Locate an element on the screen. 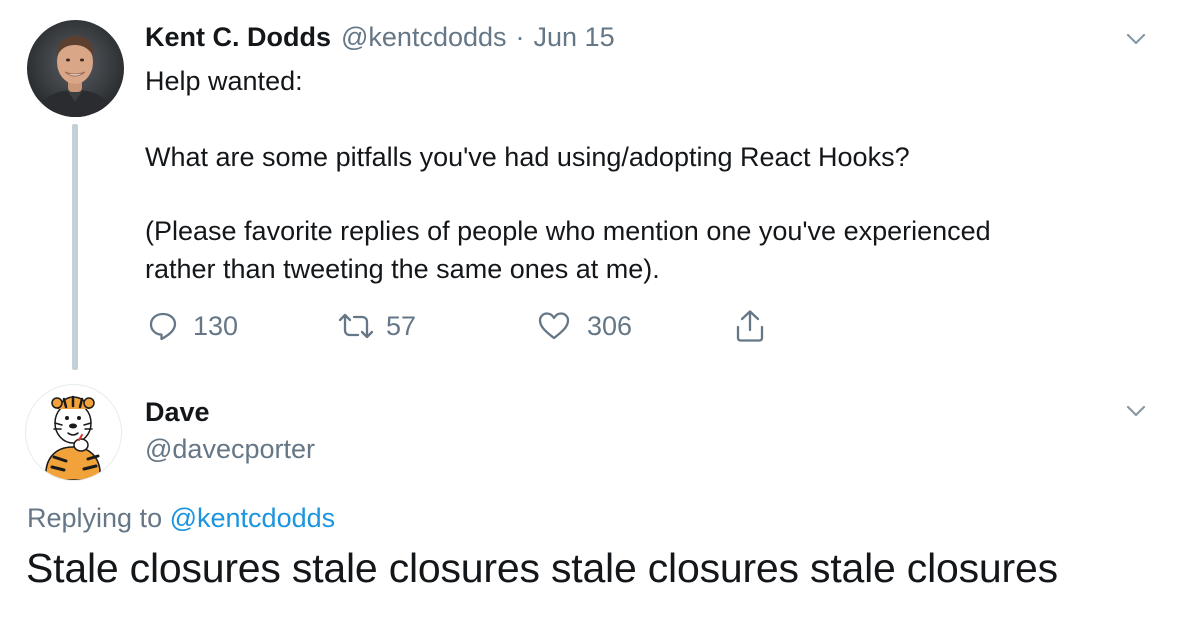  tweet-header: Kent C. Dodds @kentcdodds · Jun 15 is located at coordinates (380, 37).